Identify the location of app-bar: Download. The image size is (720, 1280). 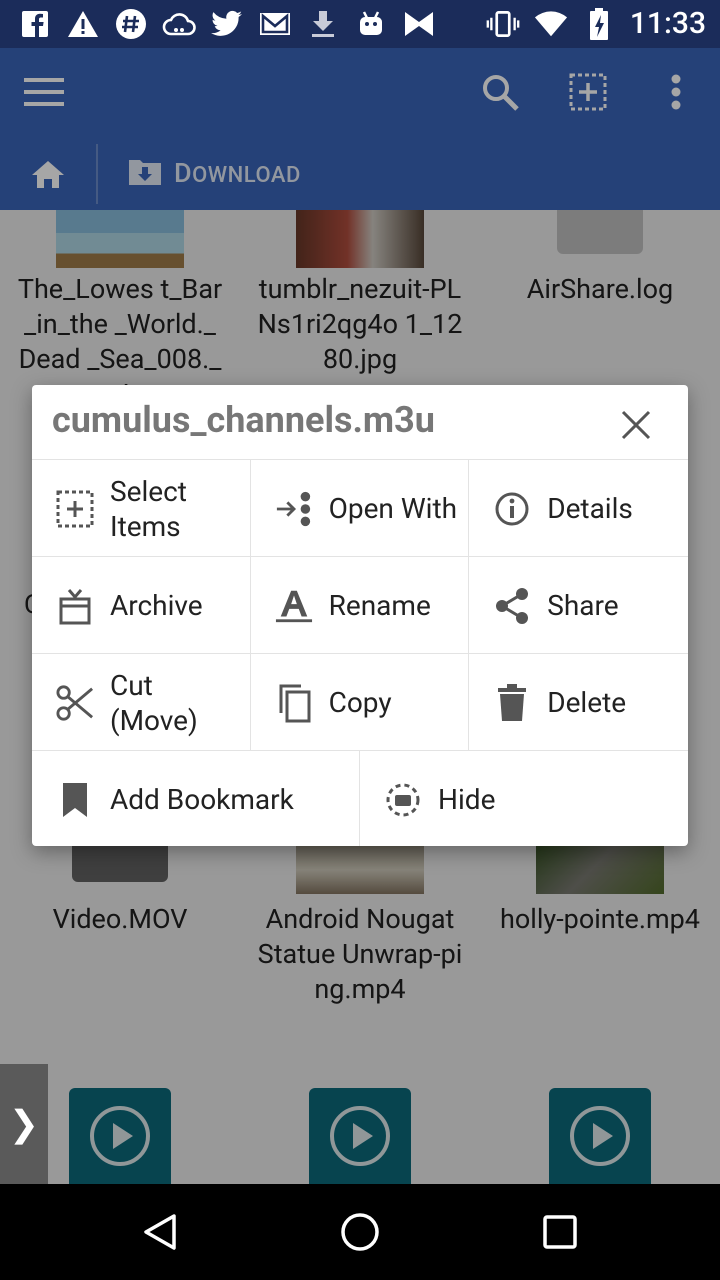
(360, 129).